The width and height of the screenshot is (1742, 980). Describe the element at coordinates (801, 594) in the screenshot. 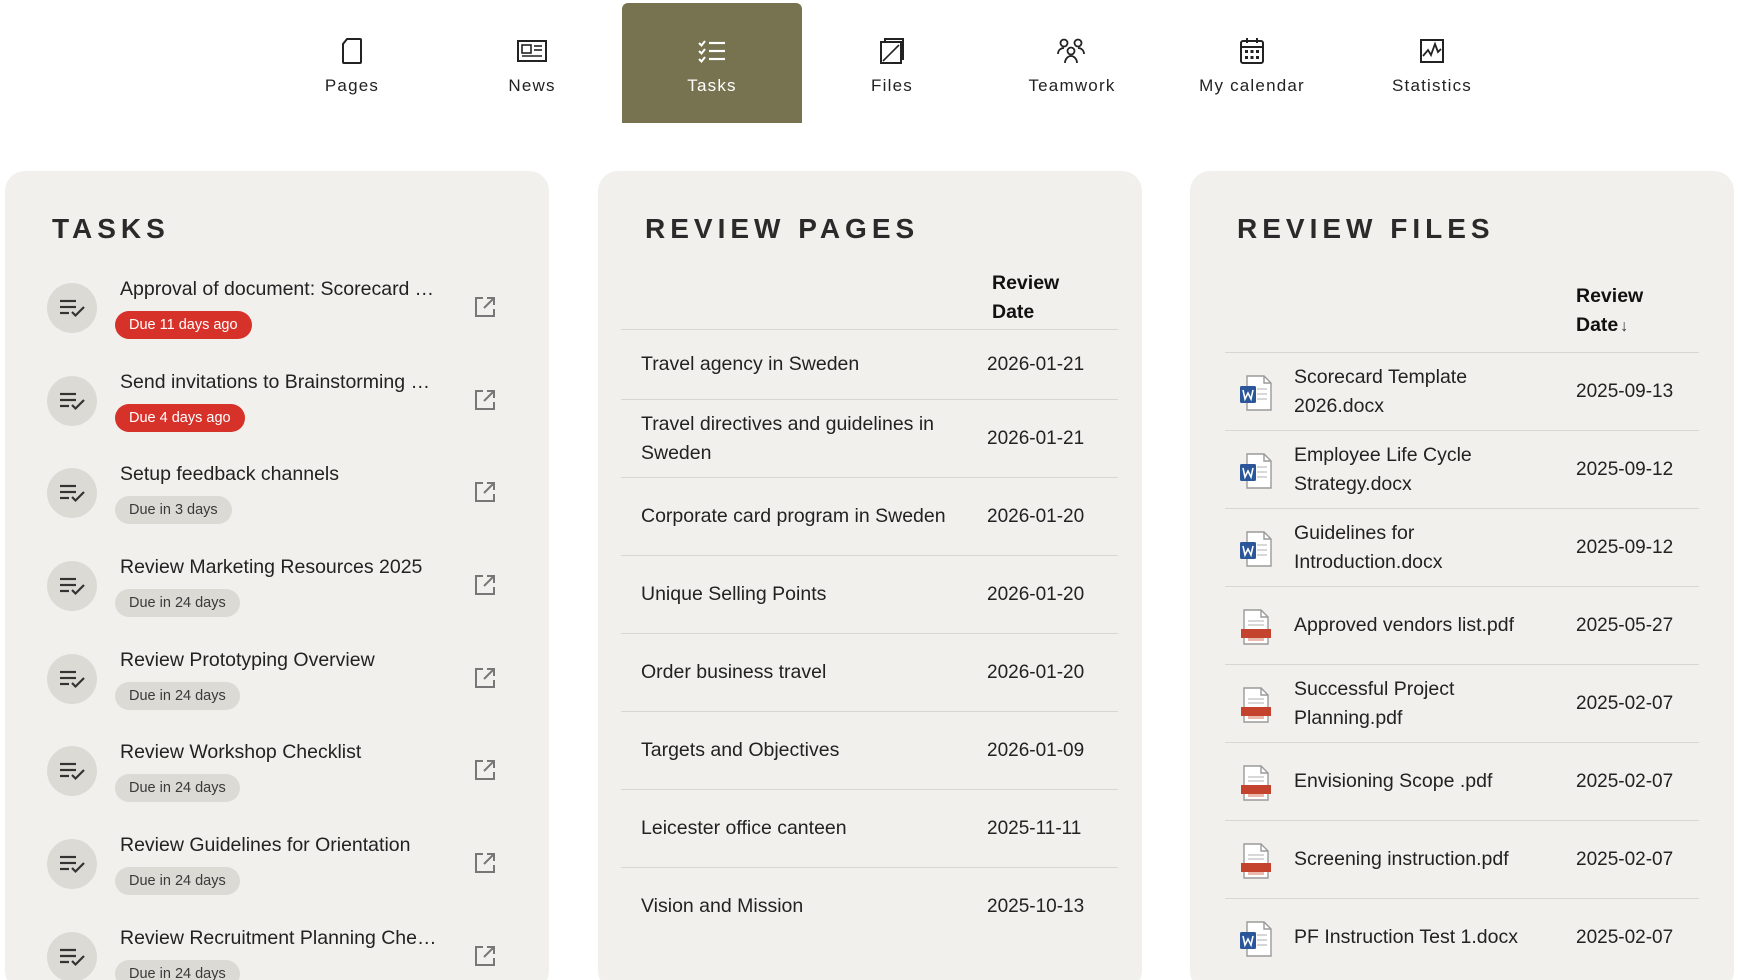

I see `page-name: Unique Selling Points` at that location.